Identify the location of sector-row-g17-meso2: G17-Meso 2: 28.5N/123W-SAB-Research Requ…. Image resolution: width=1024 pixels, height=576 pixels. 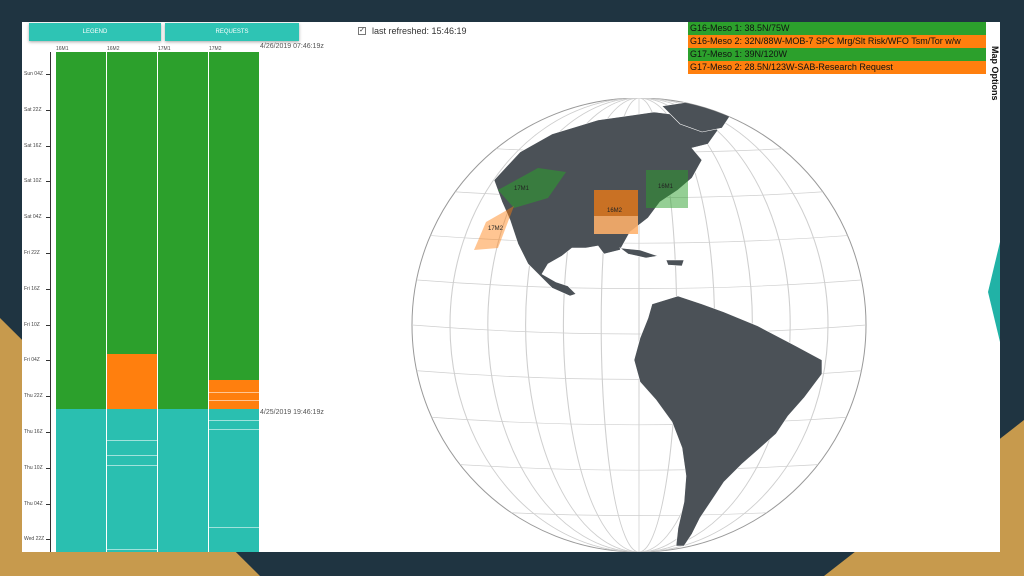
(837, 67).